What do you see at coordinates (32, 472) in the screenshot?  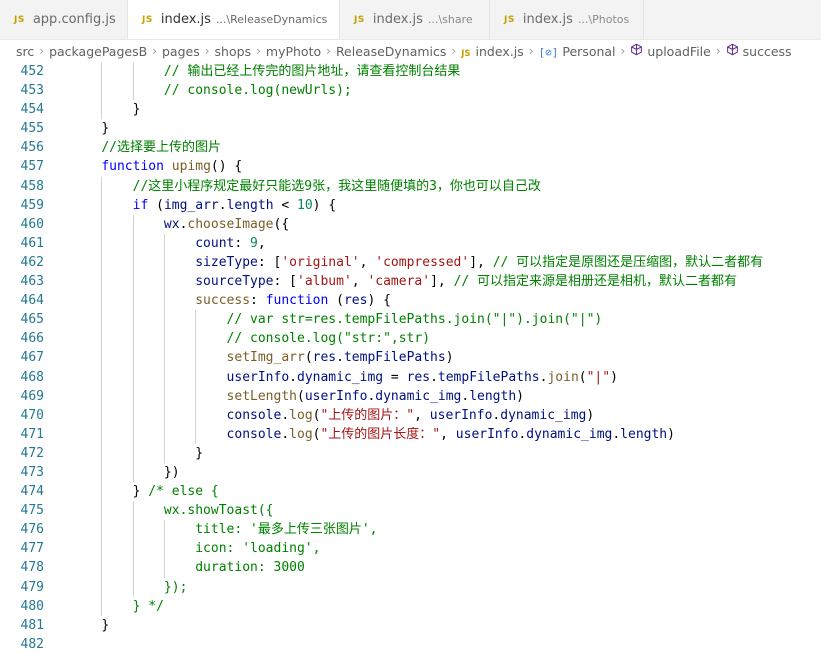 I see `line-number: 473` at bounding box center [32, 472].